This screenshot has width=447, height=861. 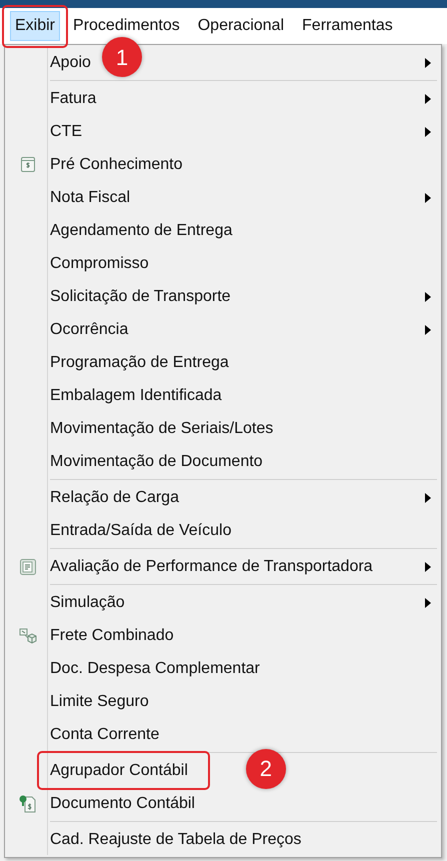 What do you see at coordinates (136, 395) in the screenshot?
I see `menu-item: Embalagem Identificada` at bounding box center [136, 395].